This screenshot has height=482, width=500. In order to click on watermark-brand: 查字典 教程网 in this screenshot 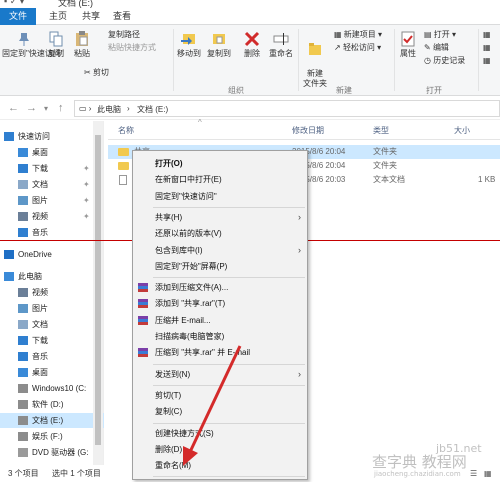, I will do `click(419, 462)`.